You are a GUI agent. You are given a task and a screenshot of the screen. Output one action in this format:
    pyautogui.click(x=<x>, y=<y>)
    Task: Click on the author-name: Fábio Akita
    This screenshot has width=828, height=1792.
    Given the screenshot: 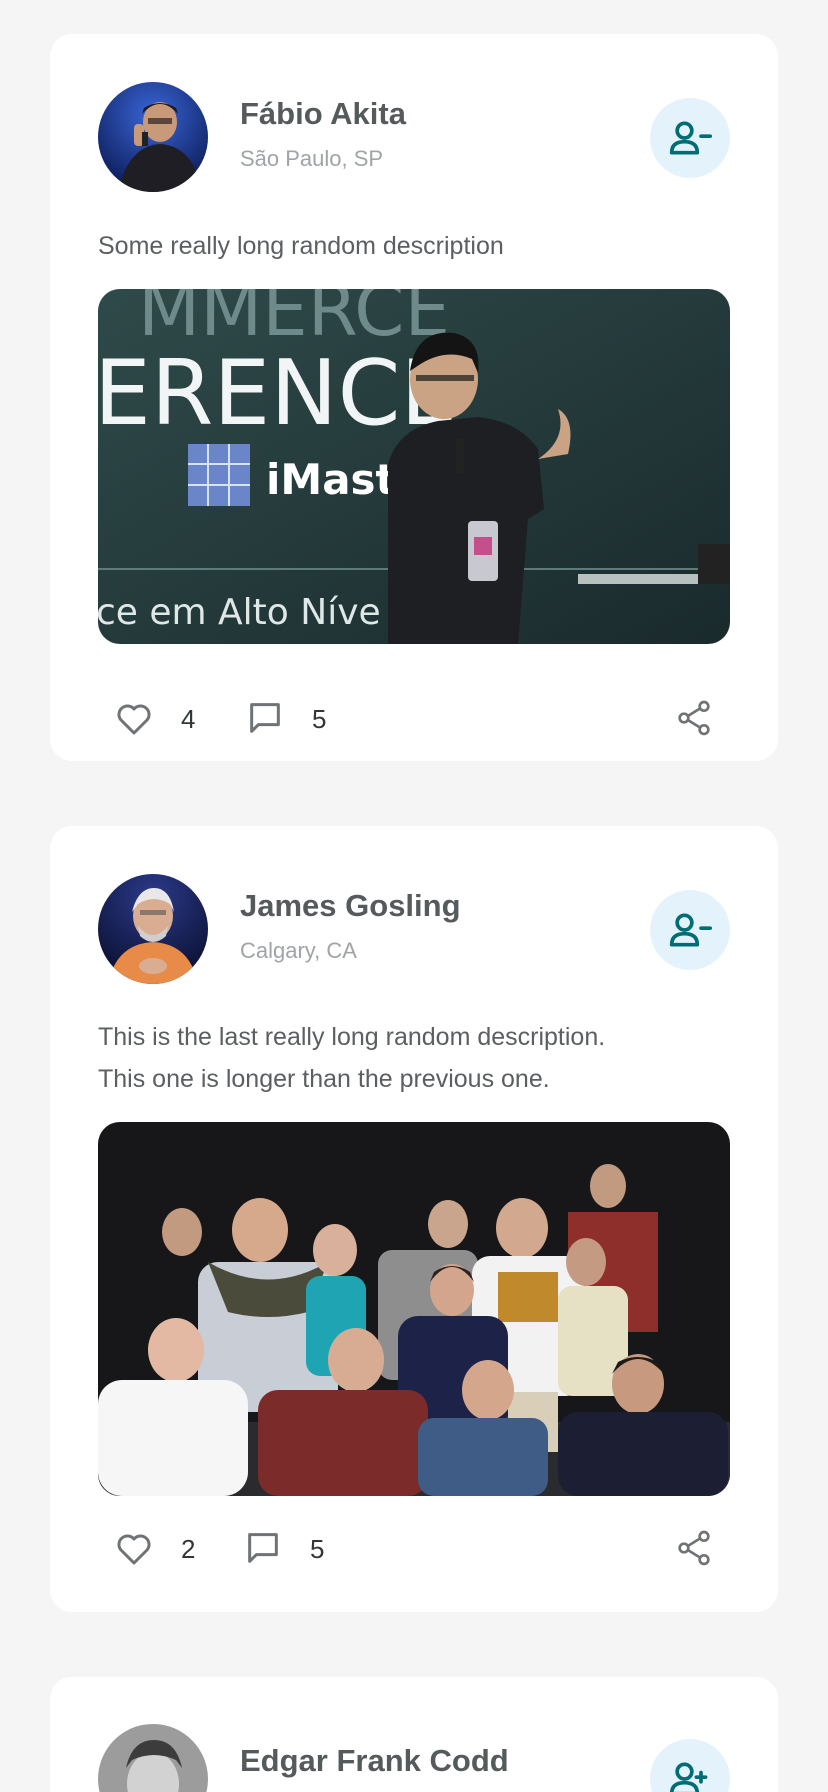 What is the action you would take?
    pyautogui.click(x=323, y=114)
    